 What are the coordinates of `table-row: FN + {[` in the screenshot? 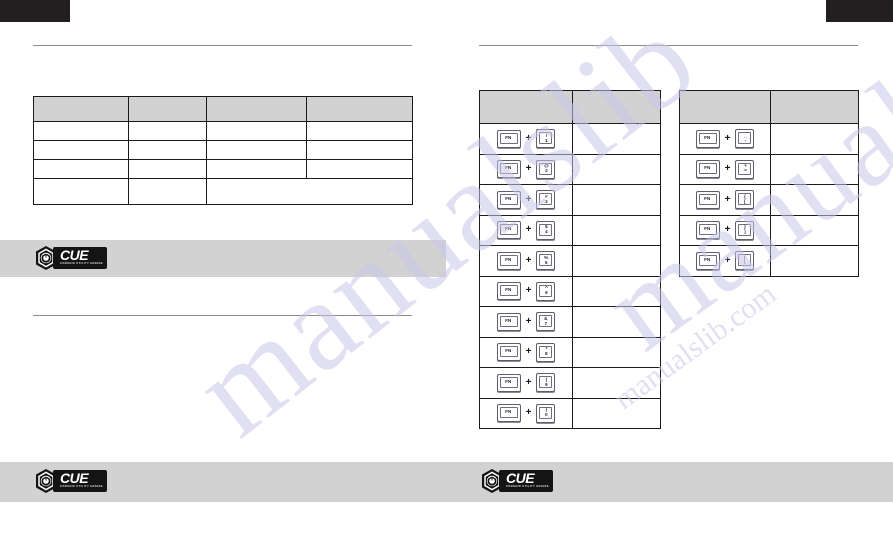 It's located at (769, 200).